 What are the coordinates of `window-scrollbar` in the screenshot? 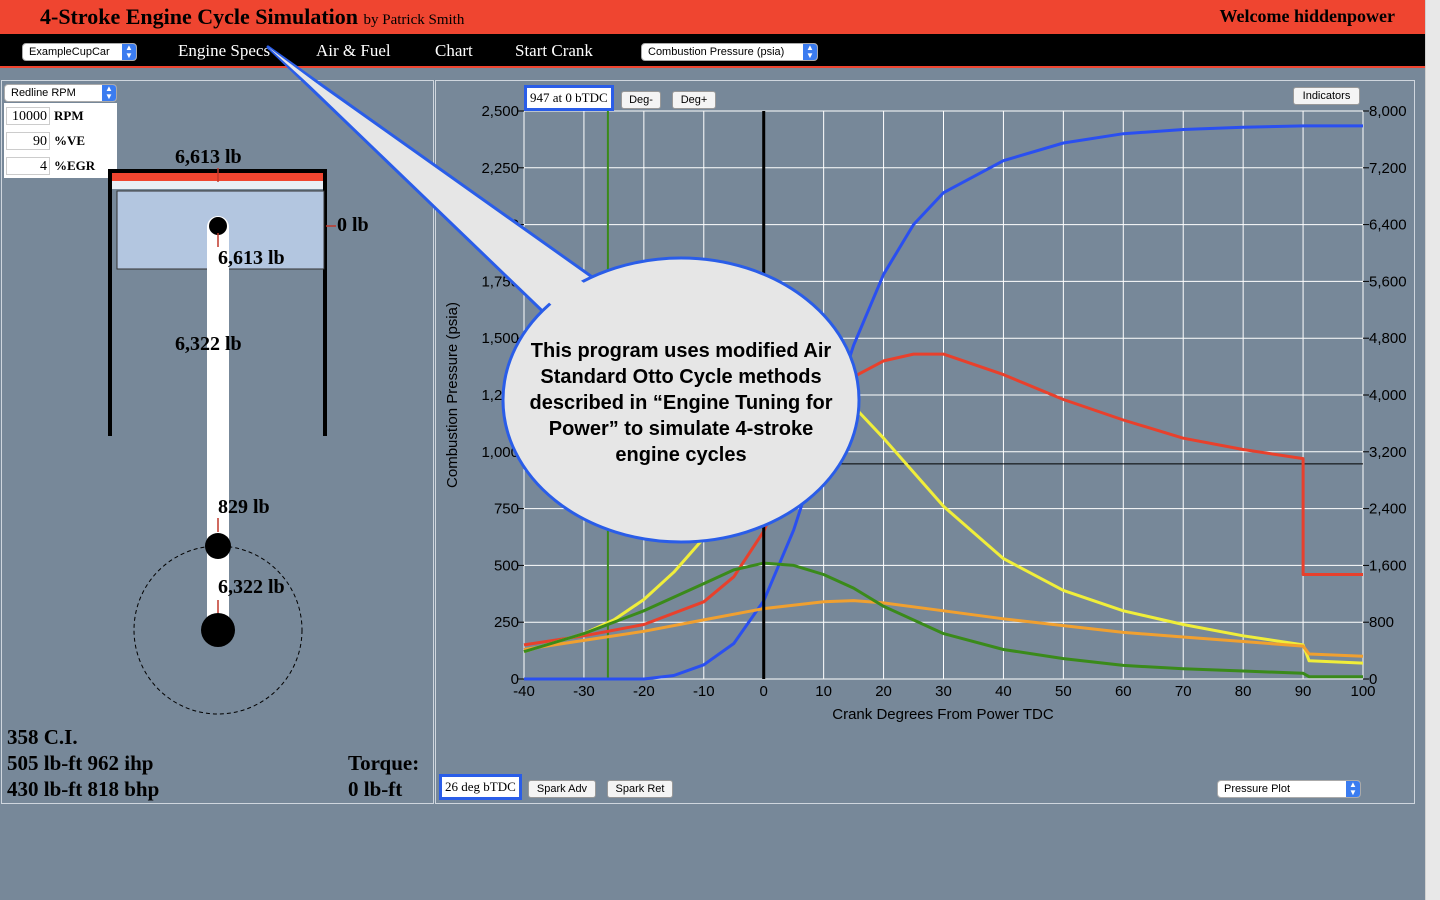 It's located at (1432, 450).